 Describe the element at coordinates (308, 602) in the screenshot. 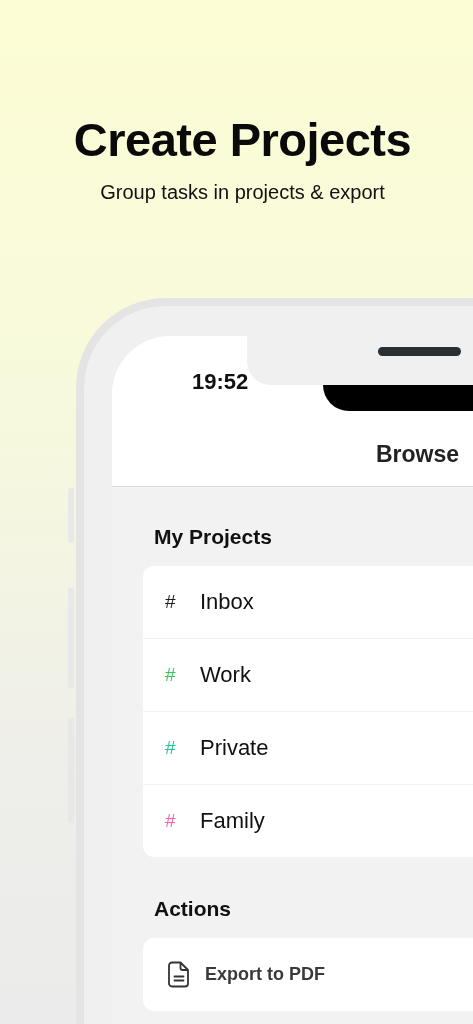

I see `project-item: # Inbox` at that location.